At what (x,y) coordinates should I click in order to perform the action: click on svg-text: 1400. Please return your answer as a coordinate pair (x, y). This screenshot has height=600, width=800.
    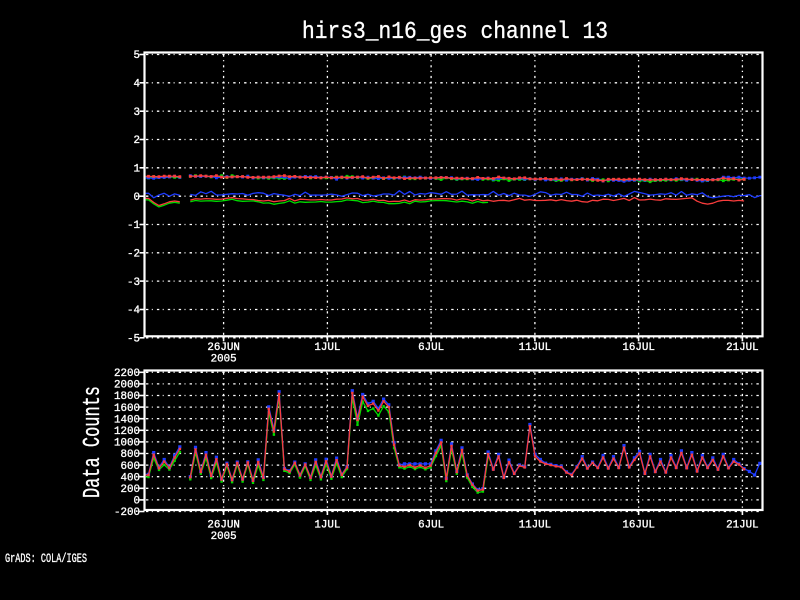
    Looking at the image, I should click on (127, 420).